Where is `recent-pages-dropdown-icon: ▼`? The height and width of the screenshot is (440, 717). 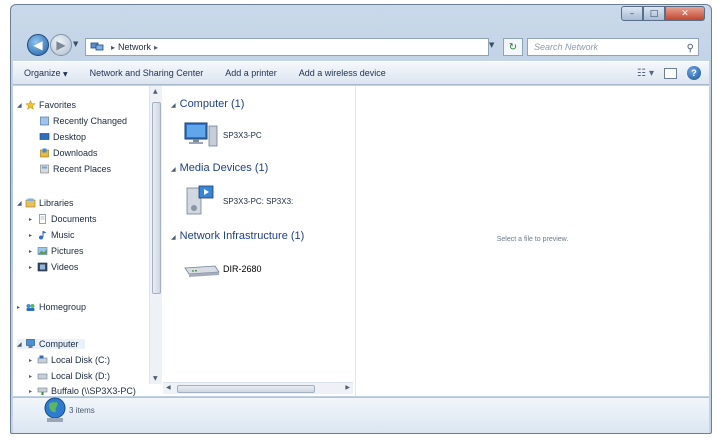
recent-pages-dropdown-icon: ▼ is located at coordinates (75, 44).